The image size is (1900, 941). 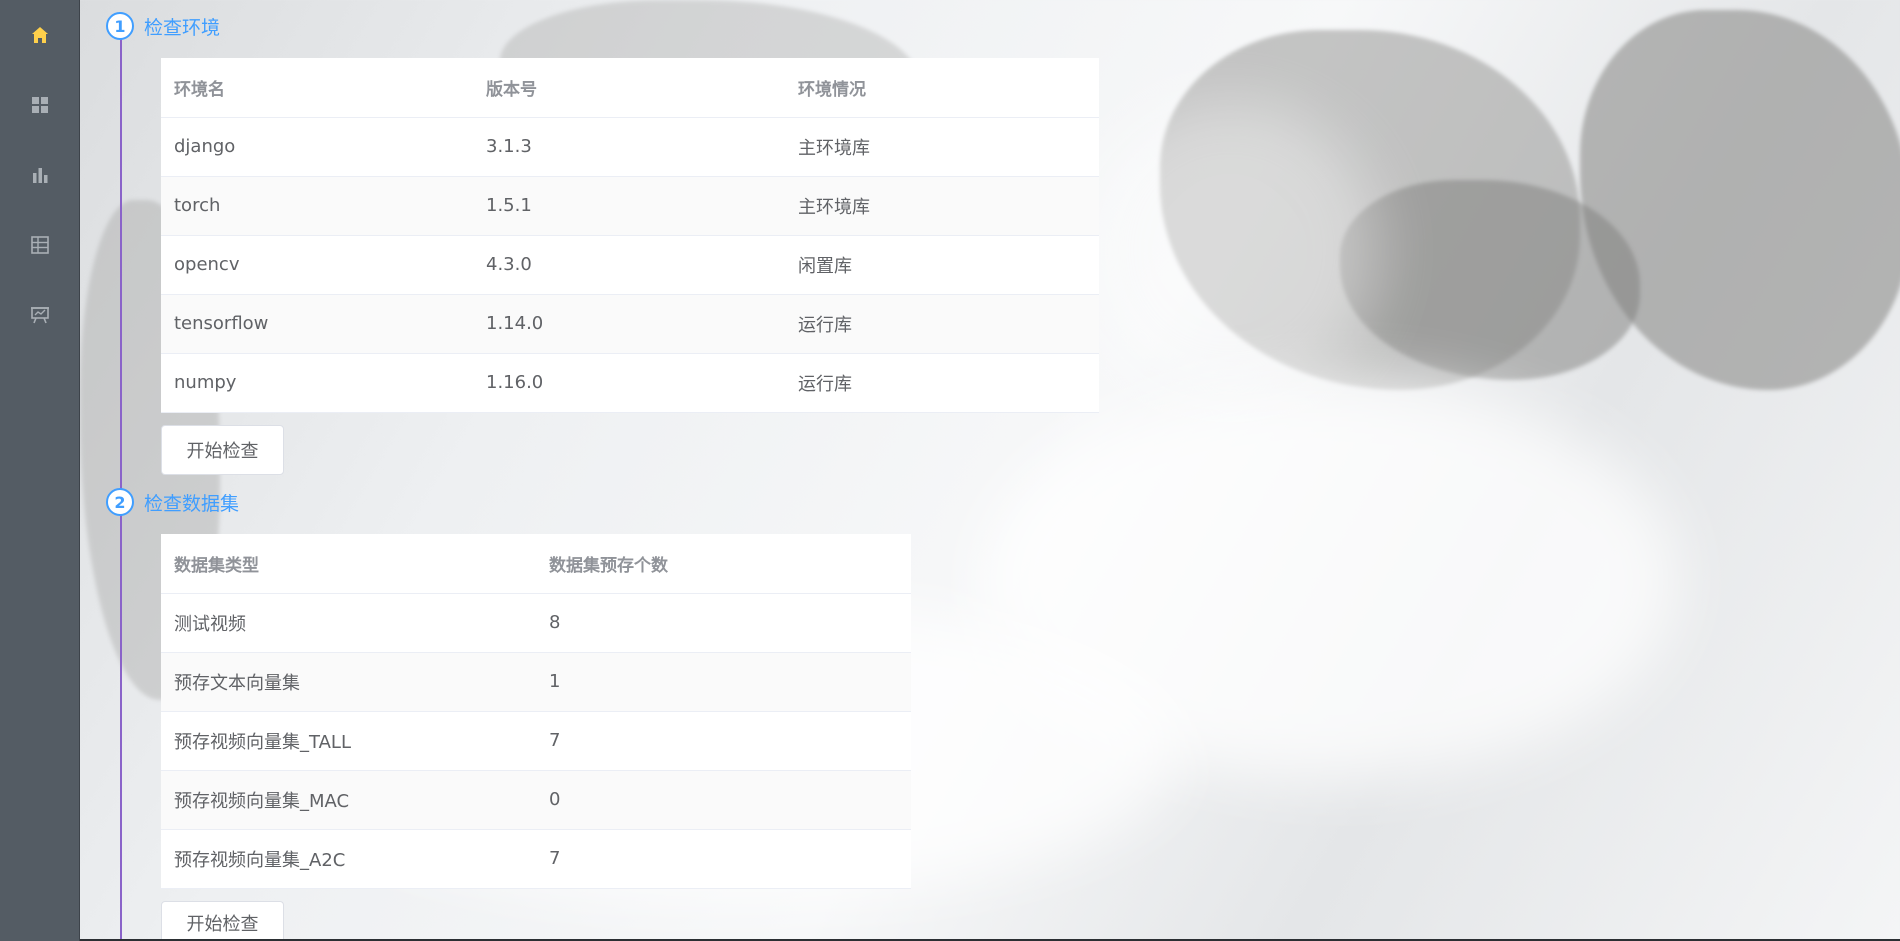 What do you see at coordinates (120, 26) in the screenshot?
I see `step-number: 1` at bounding box center [120, 26].